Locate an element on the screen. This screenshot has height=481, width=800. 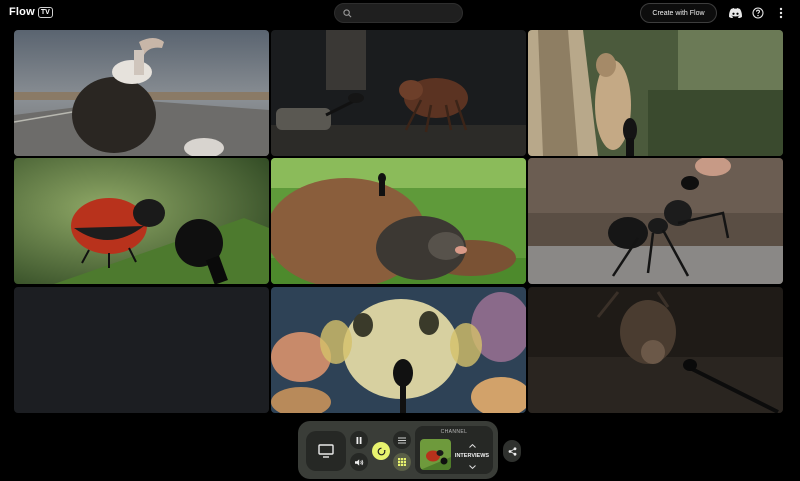
list-view-button is located at coordinates (402, 440).